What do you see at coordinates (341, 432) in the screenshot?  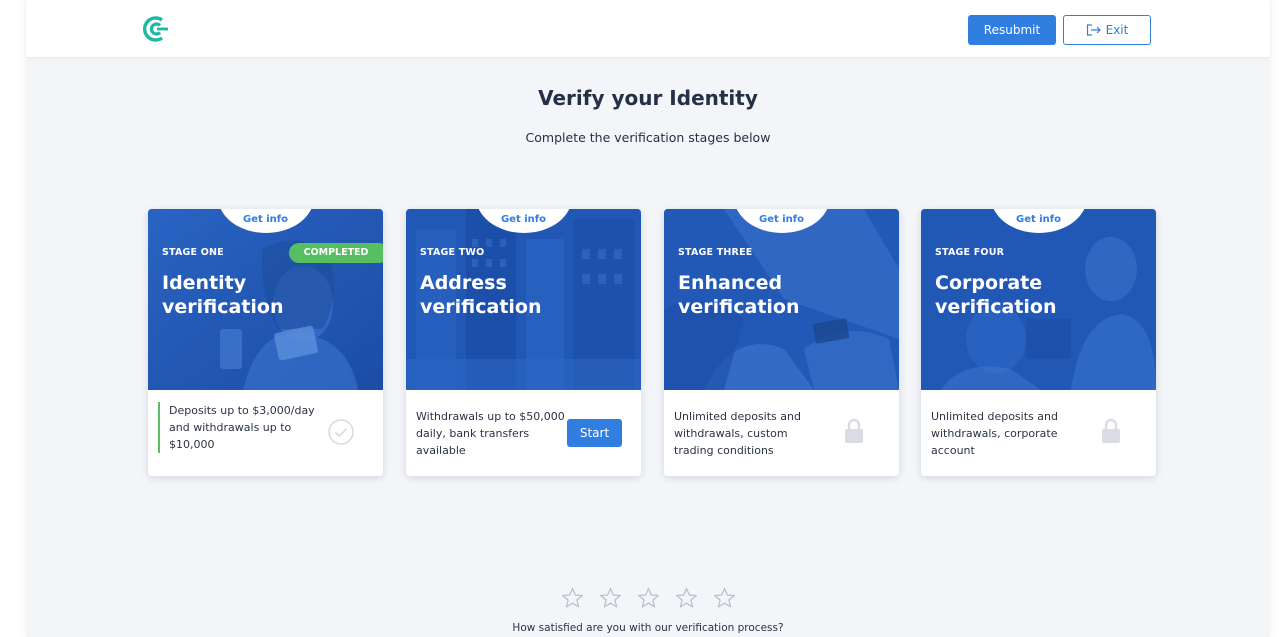 I see `check-circle-icon` at bounding box center [341, 432].